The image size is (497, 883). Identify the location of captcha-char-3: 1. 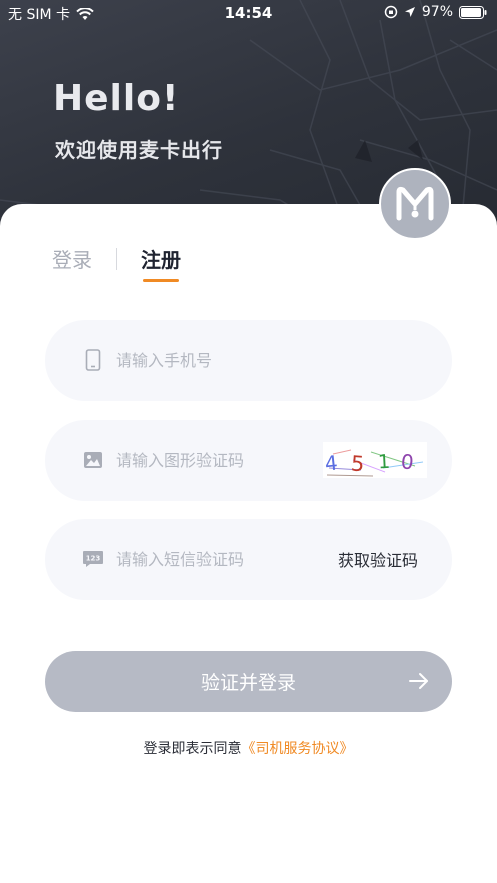
(383, 462).